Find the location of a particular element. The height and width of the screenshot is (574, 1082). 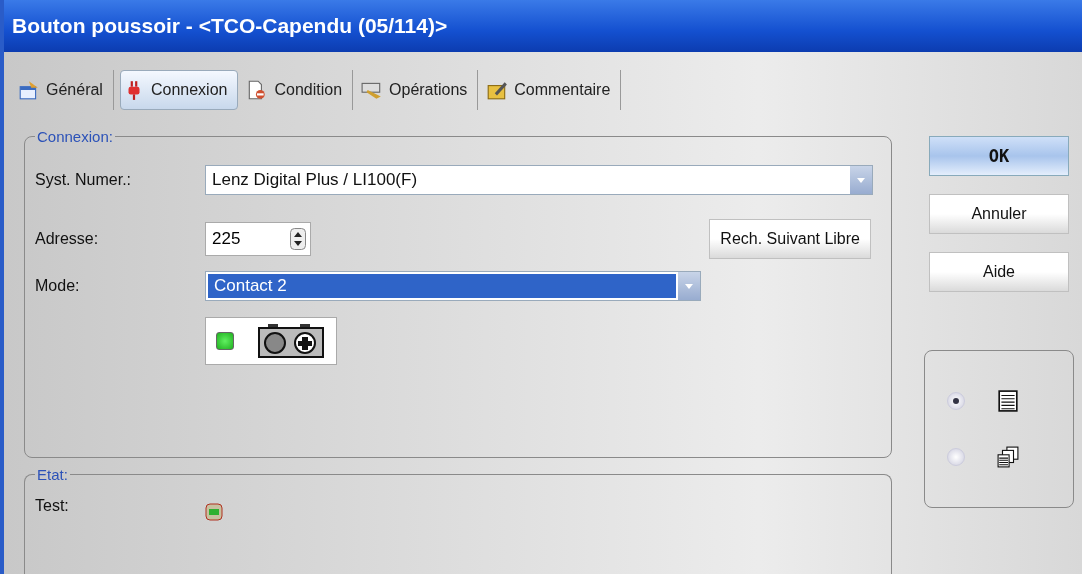

group-title: Etat: is located at coordinates (52, 474).